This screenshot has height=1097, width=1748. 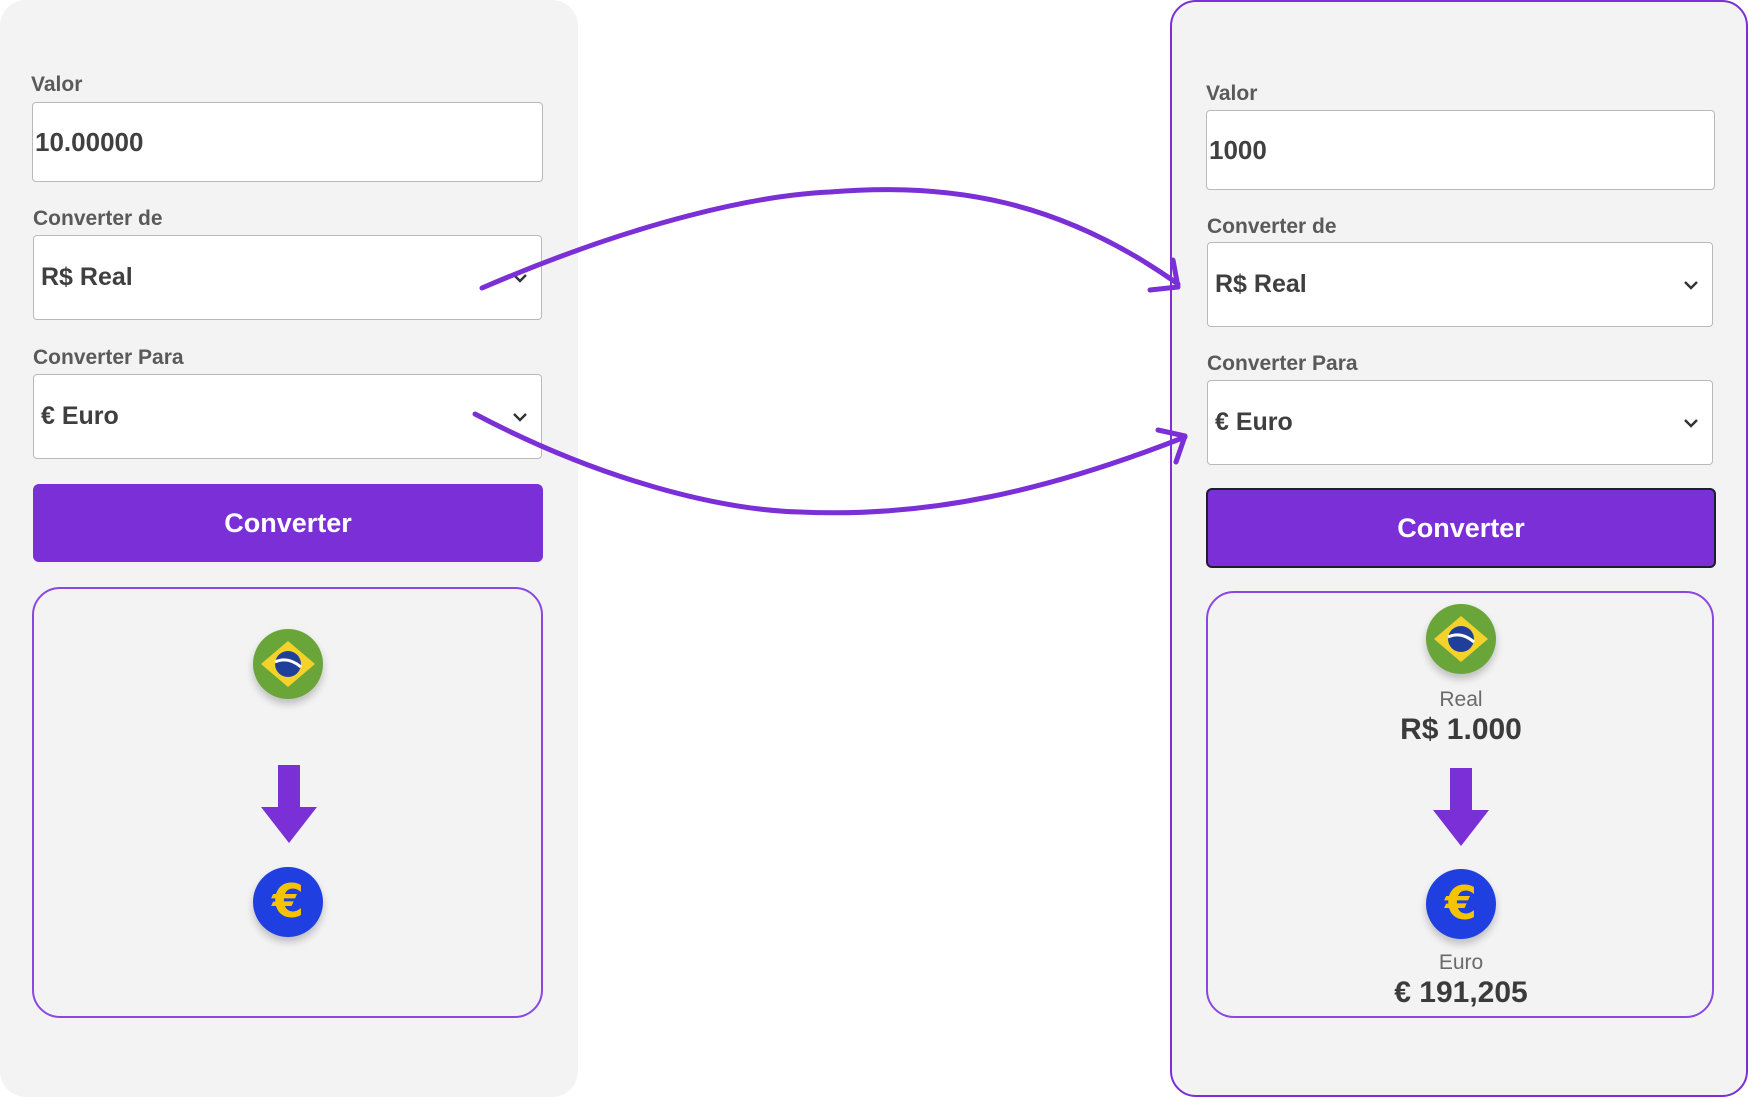 I want to click on valor-input: 1000, so click(x=1460, y=150).